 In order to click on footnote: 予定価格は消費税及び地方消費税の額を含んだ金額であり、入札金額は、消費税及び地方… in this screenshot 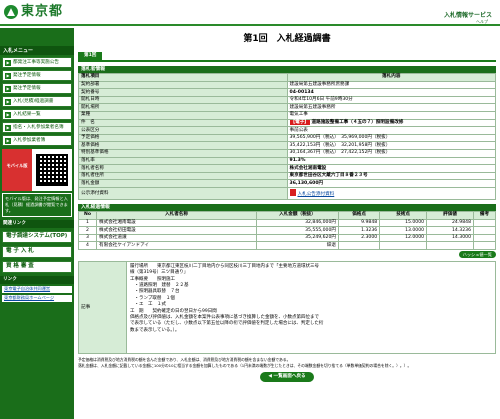, I will do `click(245, 362)`.